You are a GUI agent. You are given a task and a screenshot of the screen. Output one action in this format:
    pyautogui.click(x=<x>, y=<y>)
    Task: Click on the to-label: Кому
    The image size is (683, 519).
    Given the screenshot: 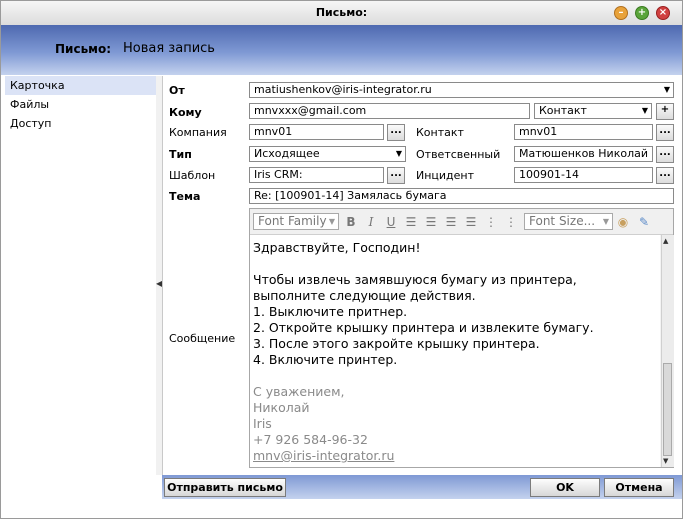 What is the action you would take?
    pyautogui.click(x=185, y=112)
    